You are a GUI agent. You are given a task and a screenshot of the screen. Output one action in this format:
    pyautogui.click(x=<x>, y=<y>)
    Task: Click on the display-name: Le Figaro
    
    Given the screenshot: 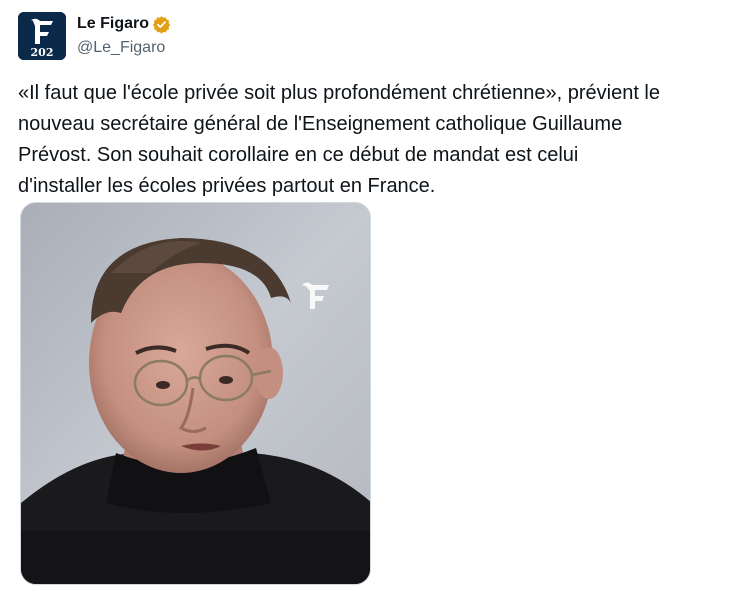 What is the action you would take?
    pyautogui.click(x=113, y=24)
    